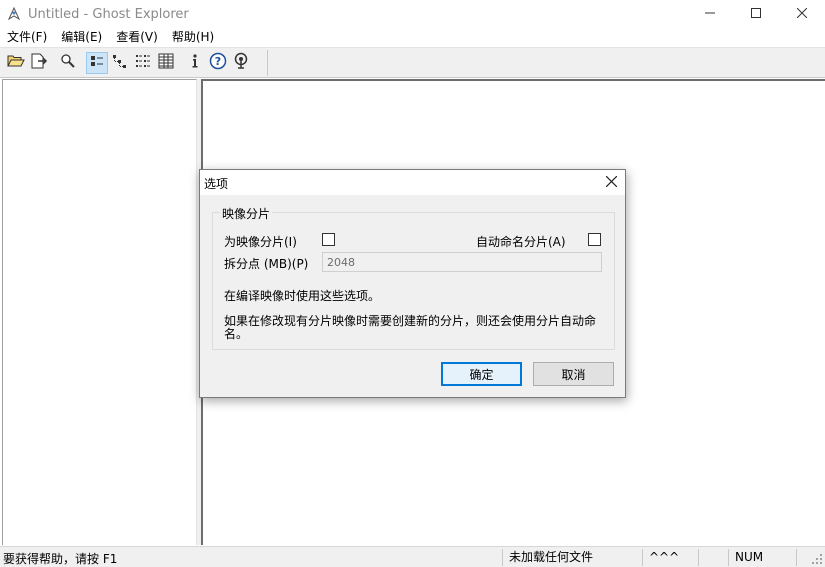 Image resolution: width=825 pixels, height=567 pixels. Describe the element at coordinates (60, 559) in the screenshot. I see `status-help-text: 要获得帮助，请按 F1` at that location.